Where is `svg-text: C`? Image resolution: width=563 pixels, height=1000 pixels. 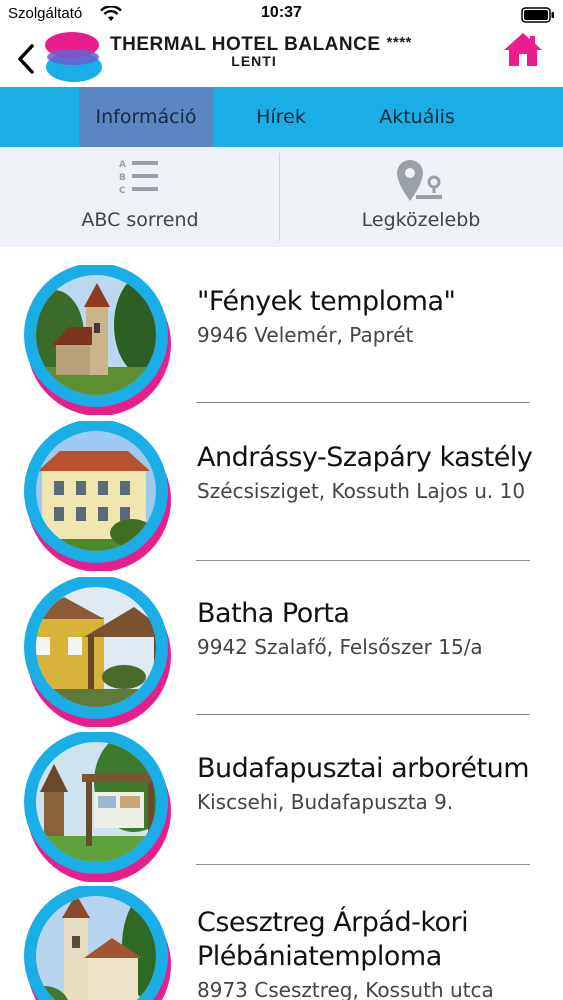 svg-text: C is located at coordinates (122, 191).